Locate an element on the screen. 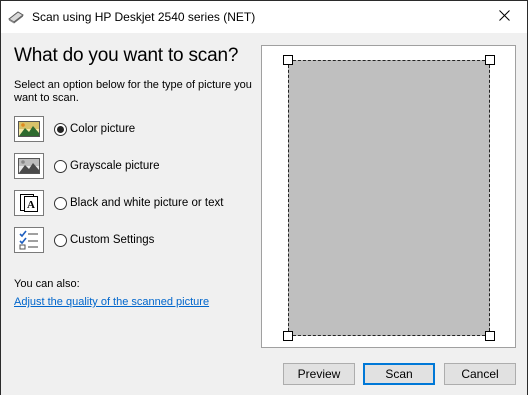 This screenshot has width=528, height=395. custom-settings-icon is located at coordinates (29, 240).